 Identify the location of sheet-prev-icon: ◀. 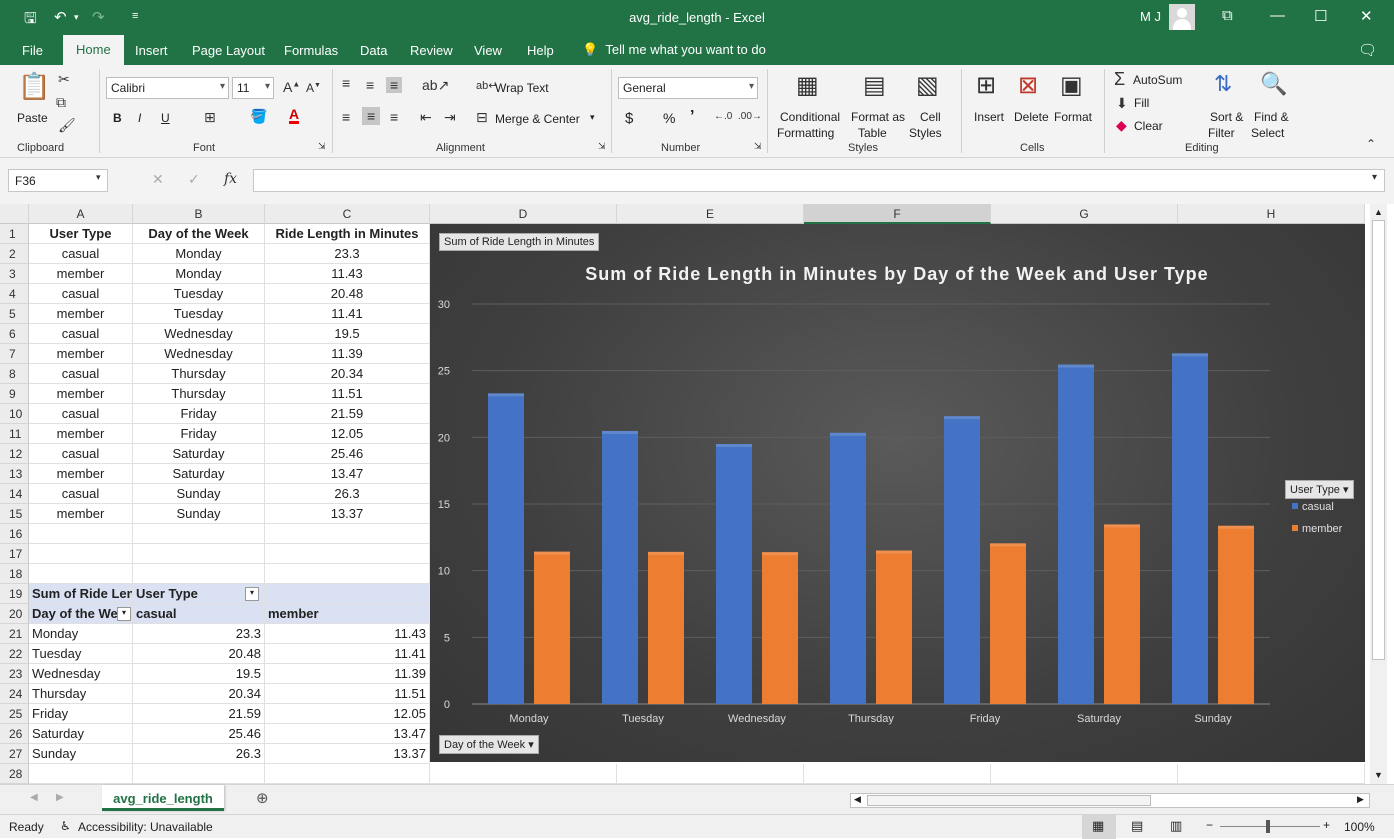
(34, 797).